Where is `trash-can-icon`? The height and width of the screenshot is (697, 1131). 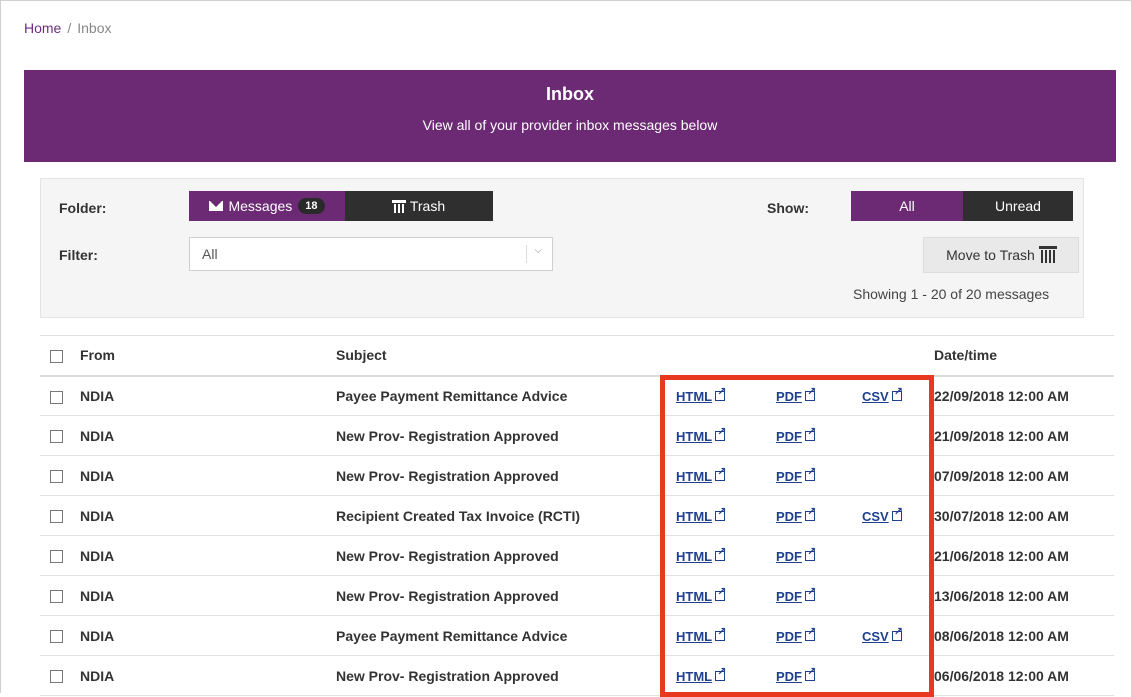
trash-can-icon is located at coordinates (1047, 255).